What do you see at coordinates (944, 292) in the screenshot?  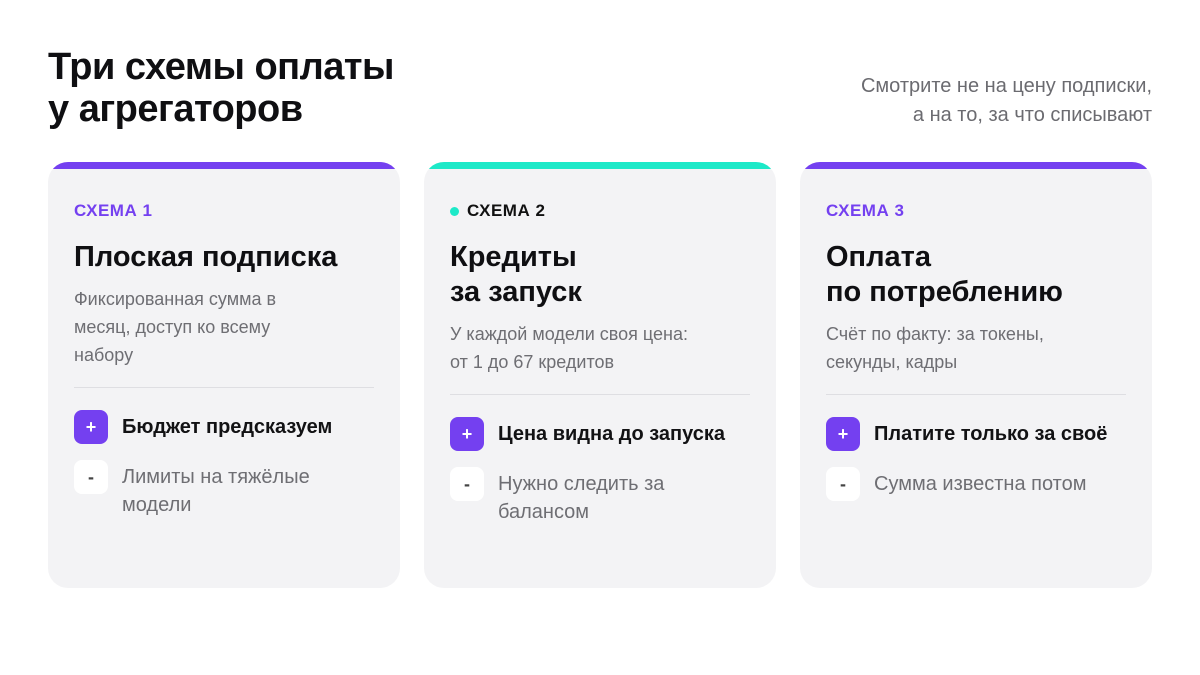 I see `scheme-title-line: по потреблению` at bounding box center [944, 292].